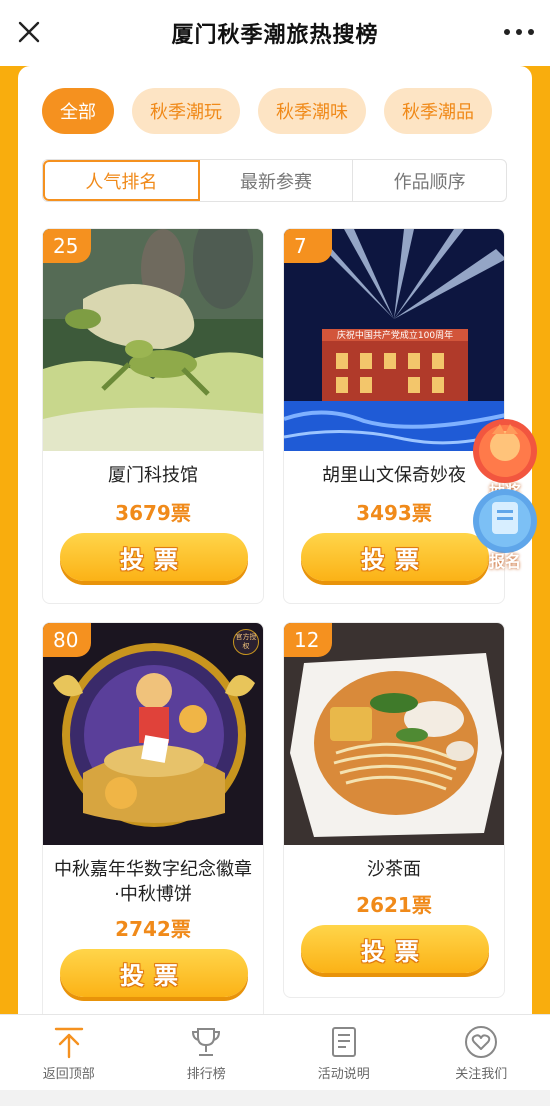 This screenshot has width=550, height=1106. Describe the element at coordinates (505, 451) in the screenshot. I see `lottery-icon` at that location.